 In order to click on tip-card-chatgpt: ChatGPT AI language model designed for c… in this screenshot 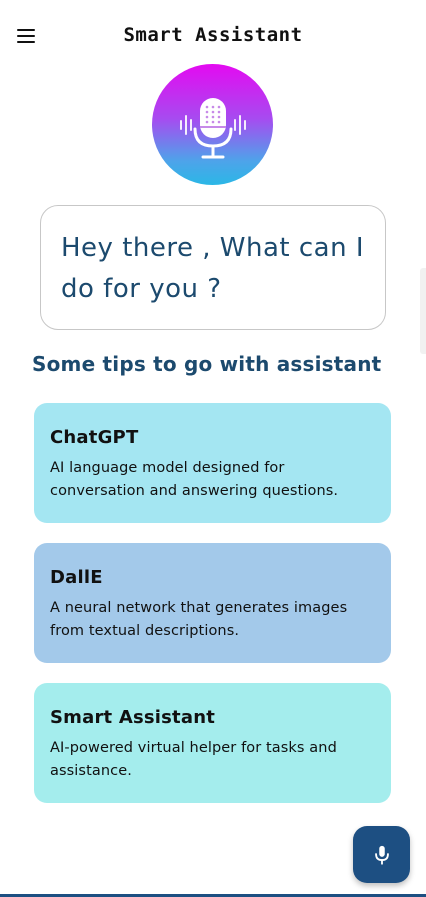, I will do `click(212, 463)`.